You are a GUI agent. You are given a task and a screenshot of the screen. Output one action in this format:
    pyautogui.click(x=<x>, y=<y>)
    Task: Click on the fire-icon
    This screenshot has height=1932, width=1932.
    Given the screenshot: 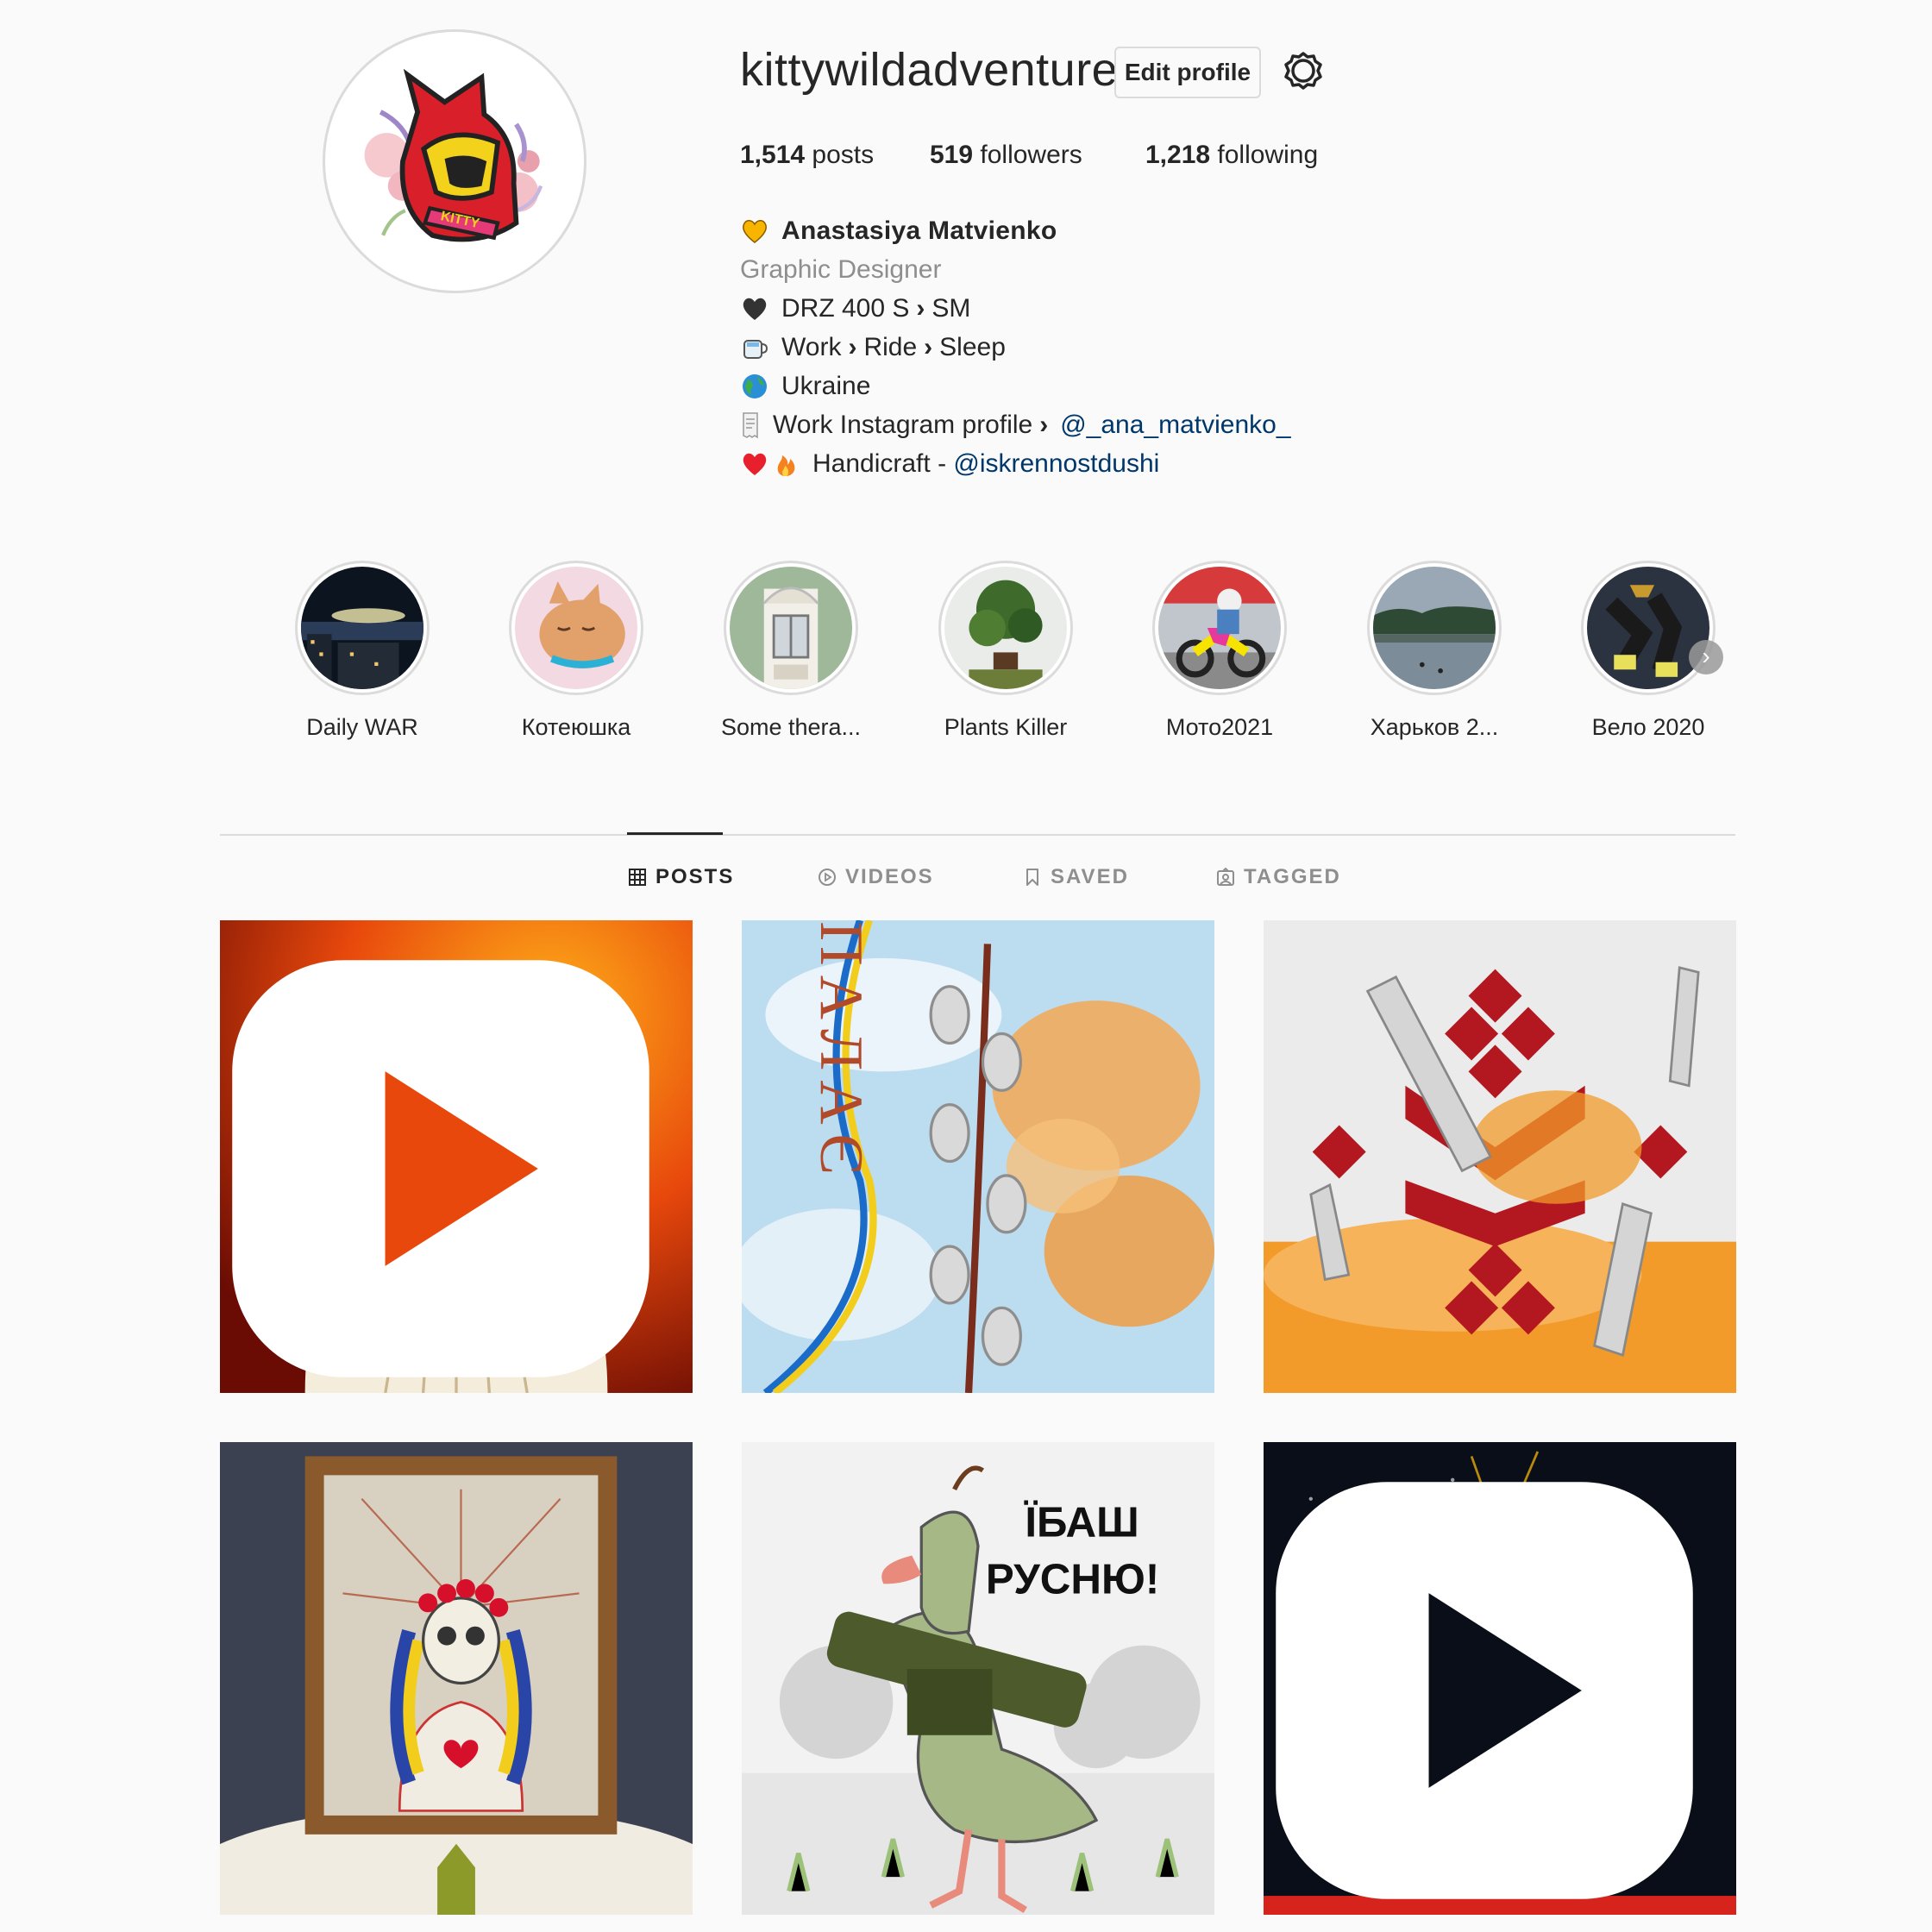 What is the action you would take?
    pyautogui.click(x=786, y=464)
    